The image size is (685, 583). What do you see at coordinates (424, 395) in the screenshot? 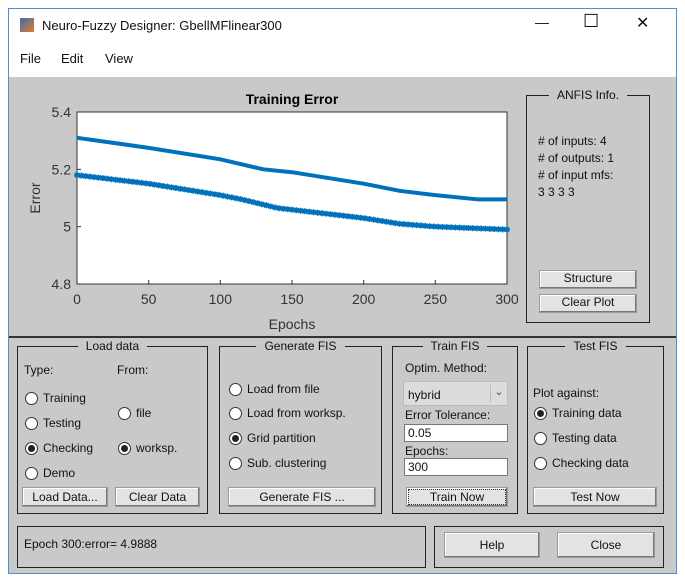
I see `optim-method-value: hybrid` at bounding box center [424, 395].